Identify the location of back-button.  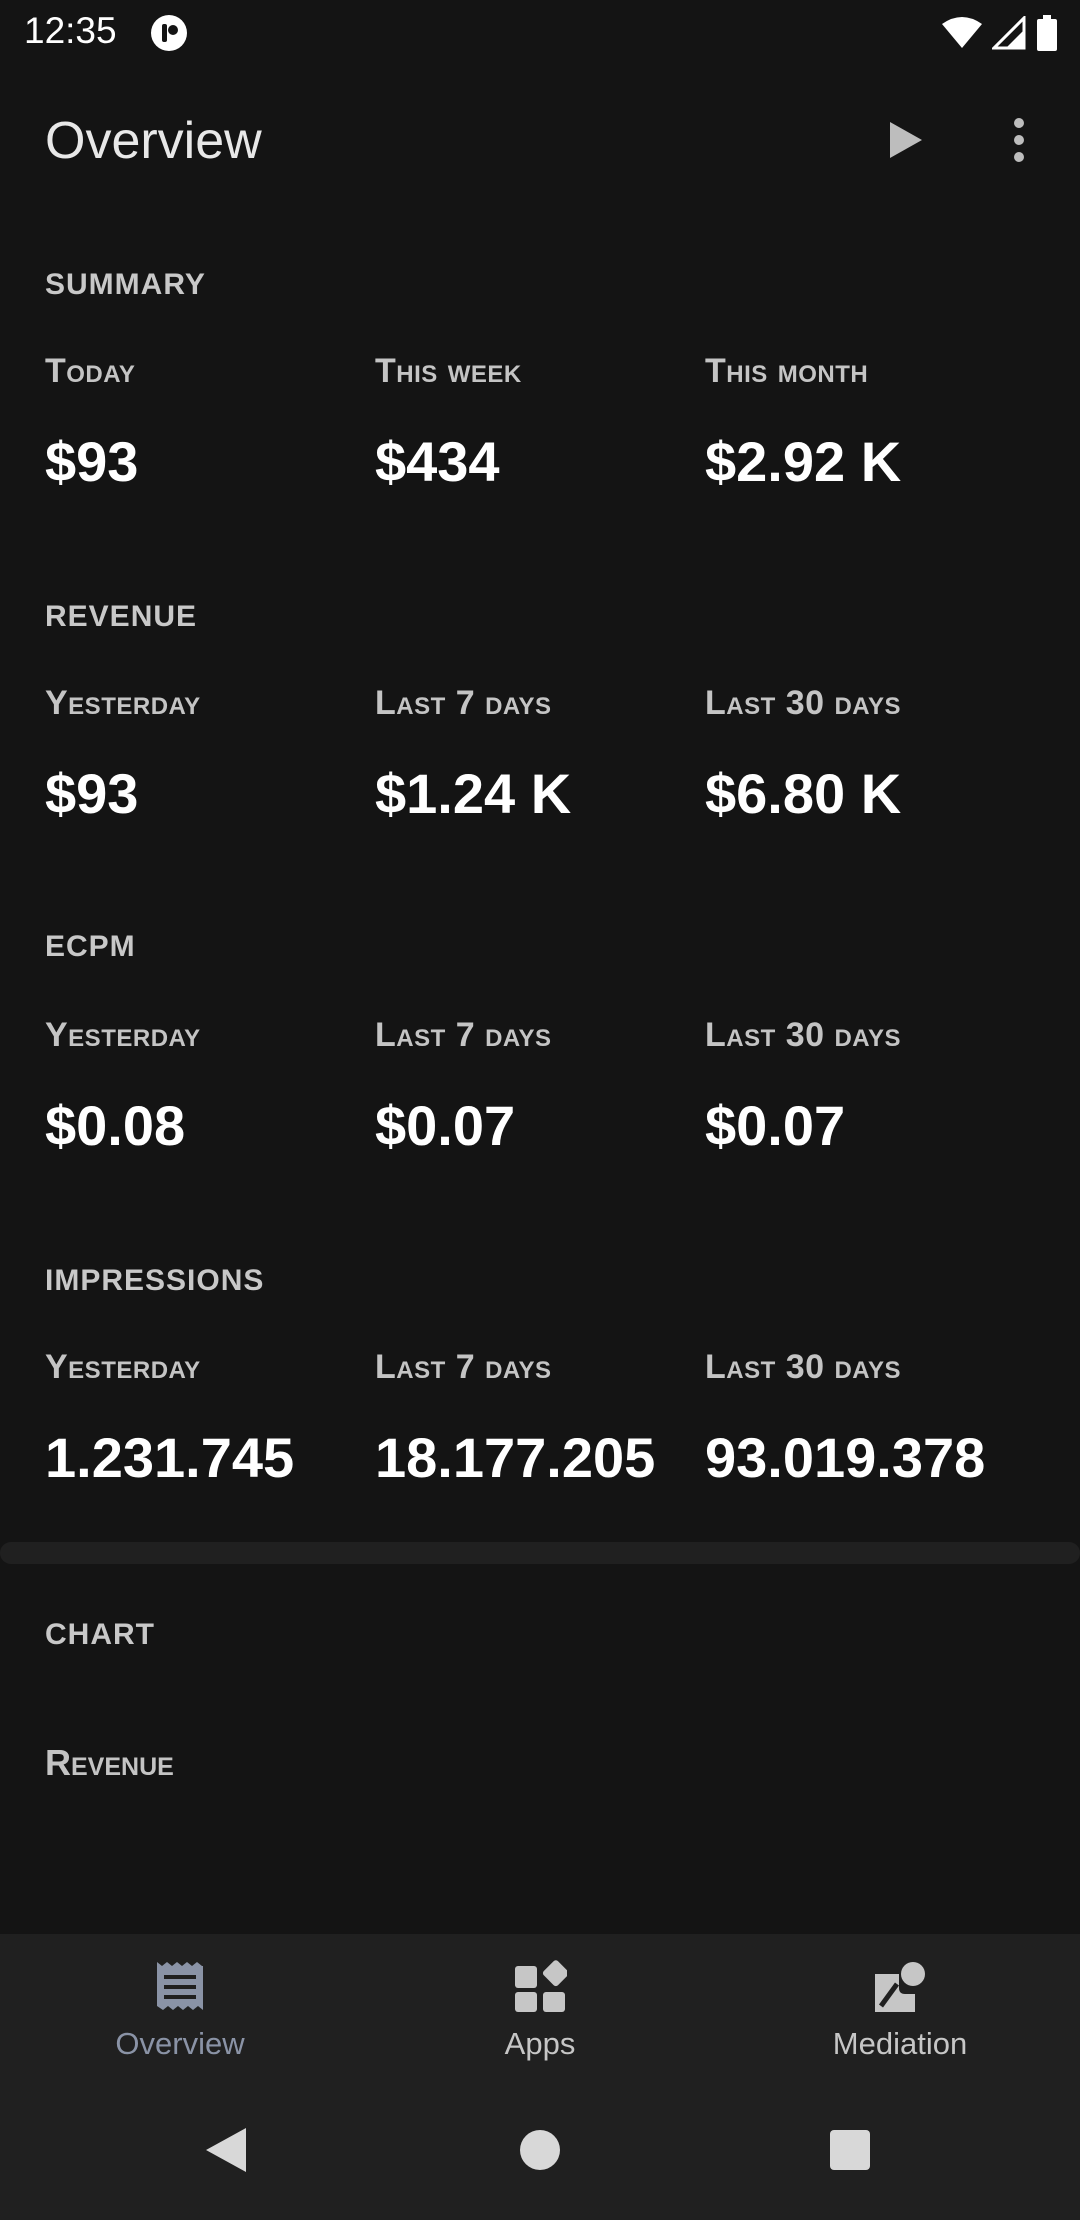
(226, 2150).